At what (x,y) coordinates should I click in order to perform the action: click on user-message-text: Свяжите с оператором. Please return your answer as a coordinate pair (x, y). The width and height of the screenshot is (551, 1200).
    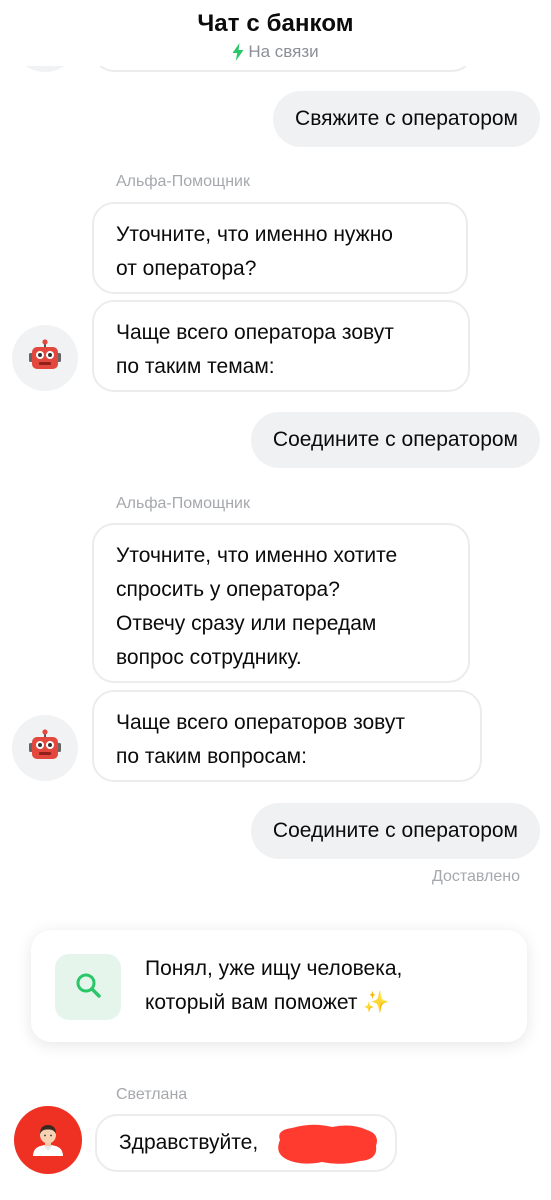
    Looking at the image, I should click on (406, 118).